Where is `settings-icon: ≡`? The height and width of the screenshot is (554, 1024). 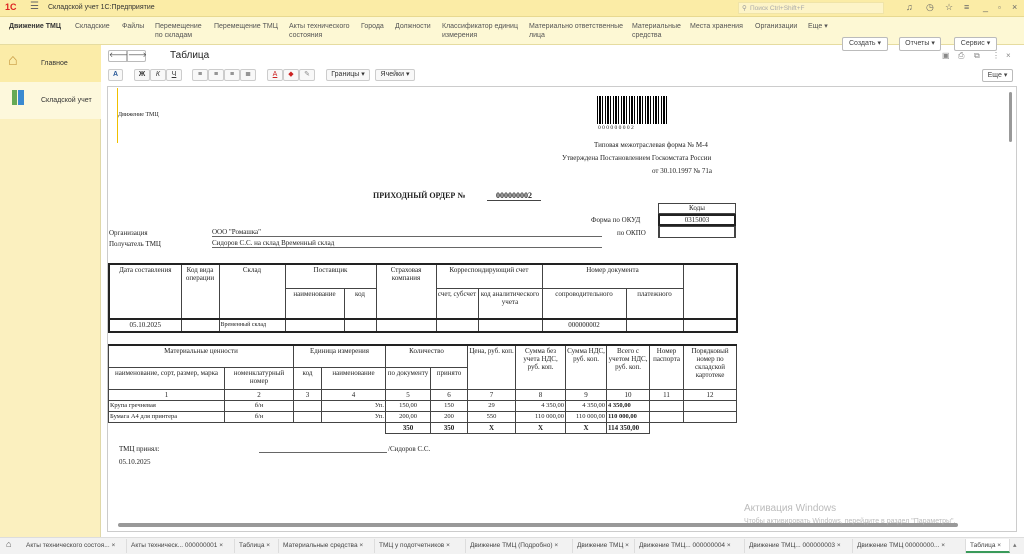 settings-icon: ≡ is located at coordinates (966, 7).